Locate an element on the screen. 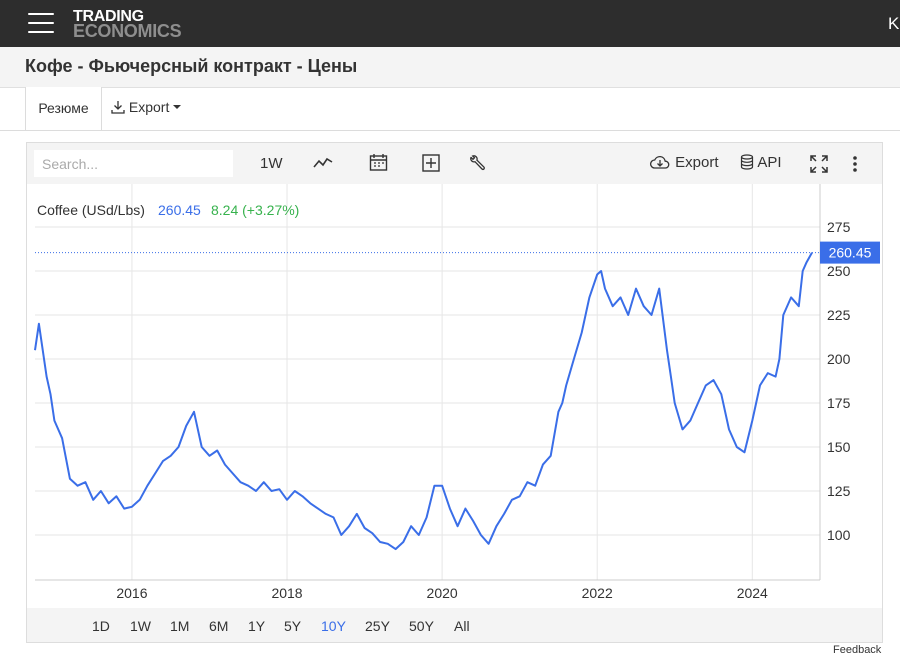 This screenshot has width=900, height=672. x-tick-label: 2022 is located at coordinates (597, 593).